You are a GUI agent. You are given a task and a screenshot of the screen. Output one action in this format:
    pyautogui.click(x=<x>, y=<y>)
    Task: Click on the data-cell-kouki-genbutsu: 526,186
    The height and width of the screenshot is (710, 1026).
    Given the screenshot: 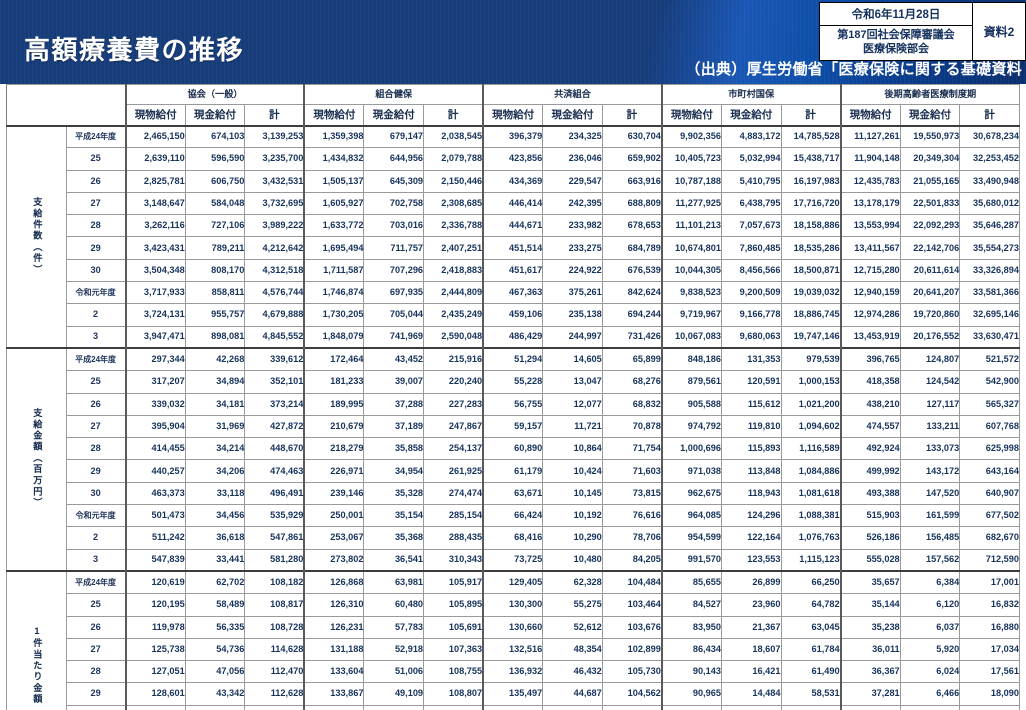 What is the action you would take?
    pyautogui.click(x=870, y=538)
    